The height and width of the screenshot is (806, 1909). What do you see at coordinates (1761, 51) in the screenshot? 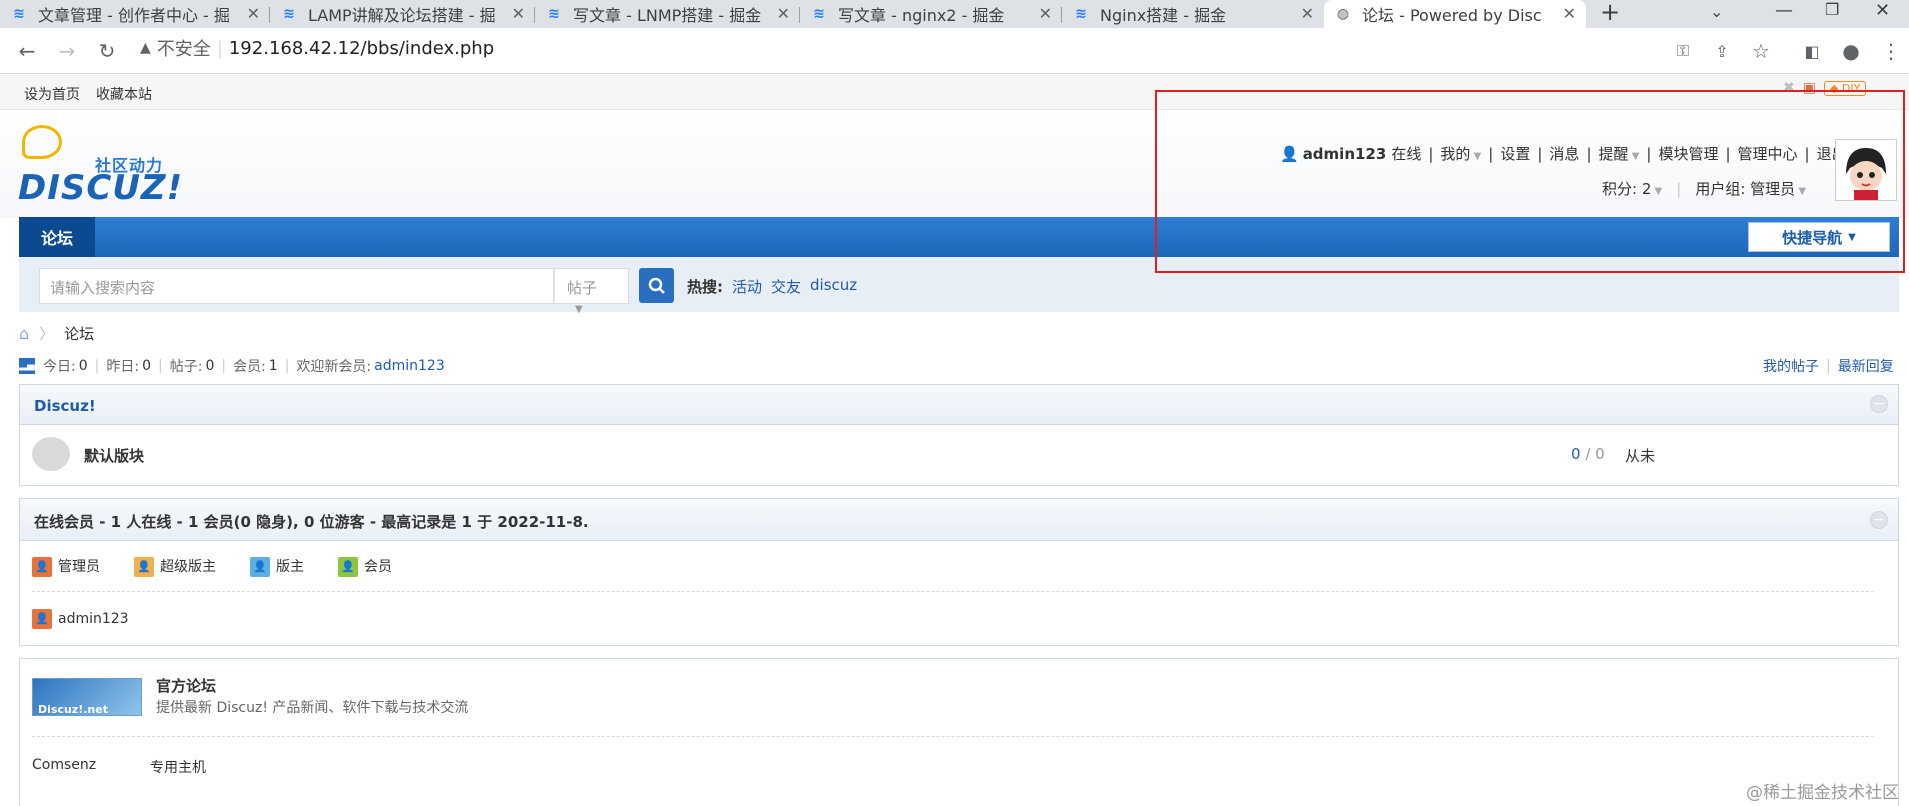
I see `star-icon: ☆` at bounding box center [1761, 51].